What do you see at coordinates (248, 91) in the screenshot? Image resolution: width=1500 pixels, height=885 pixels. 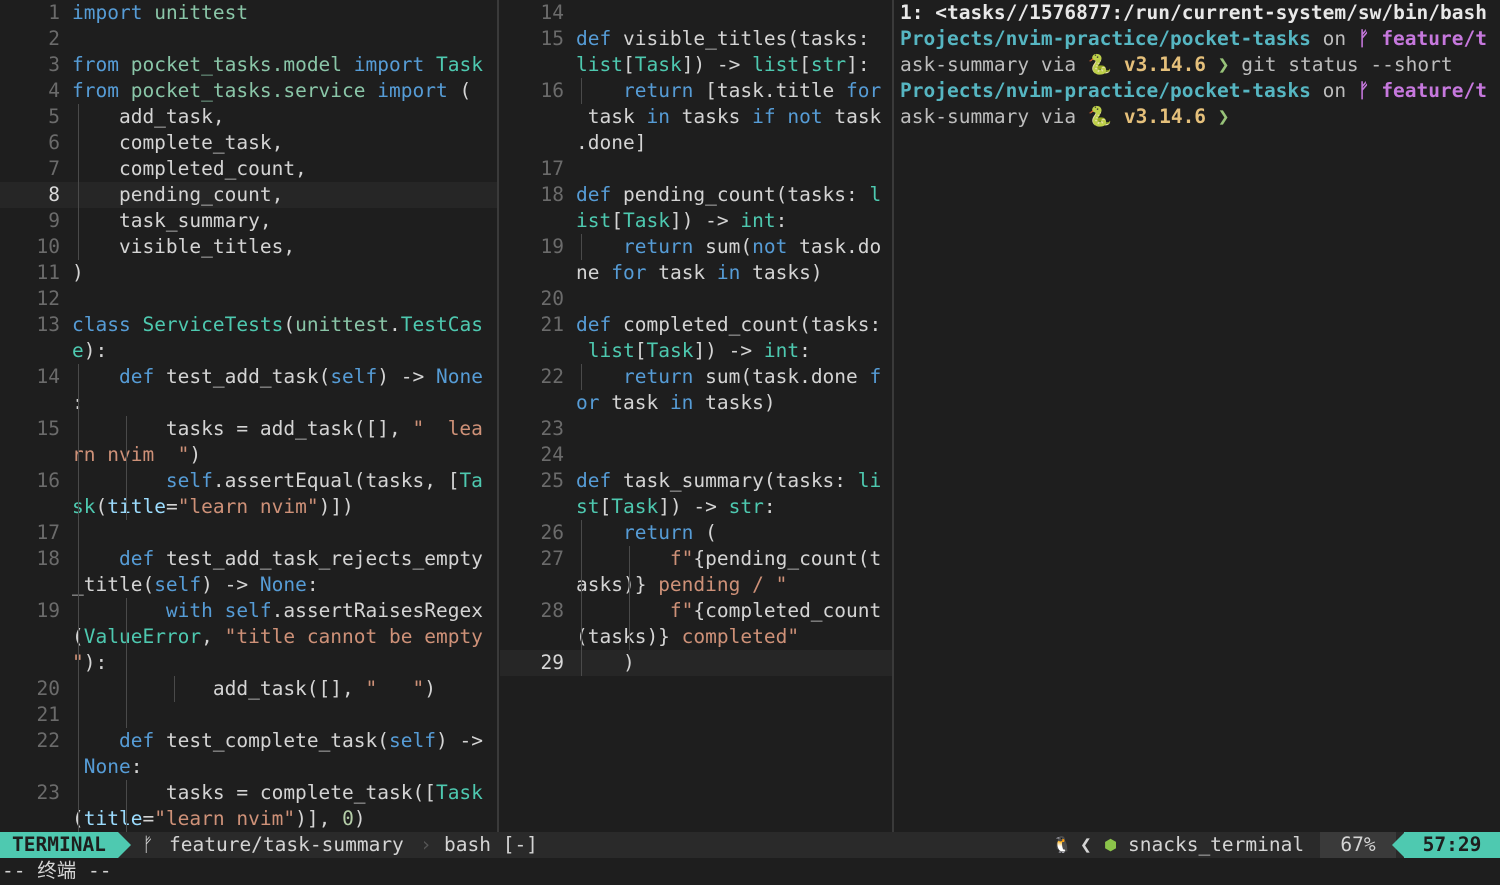 I see `code-line: 4 from pocket_tasks.service import (` at bounding box center [248, 91].